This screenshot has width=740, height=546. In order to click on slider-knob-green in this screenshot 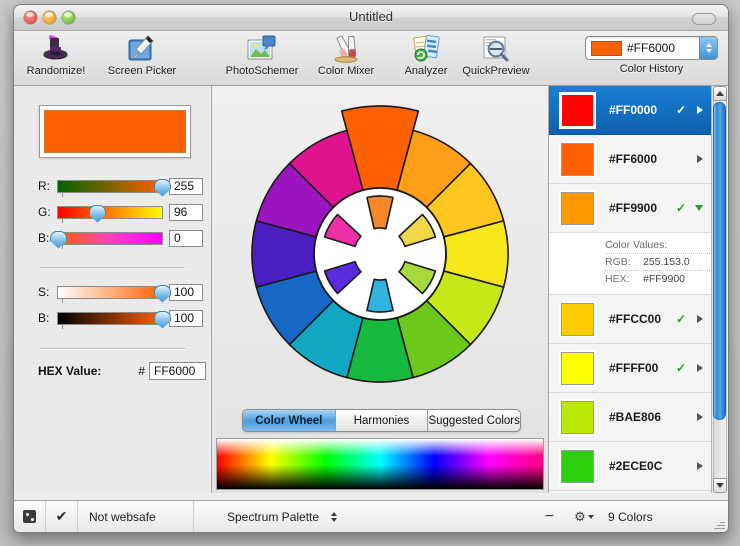, I will do `click(98, 213)`.